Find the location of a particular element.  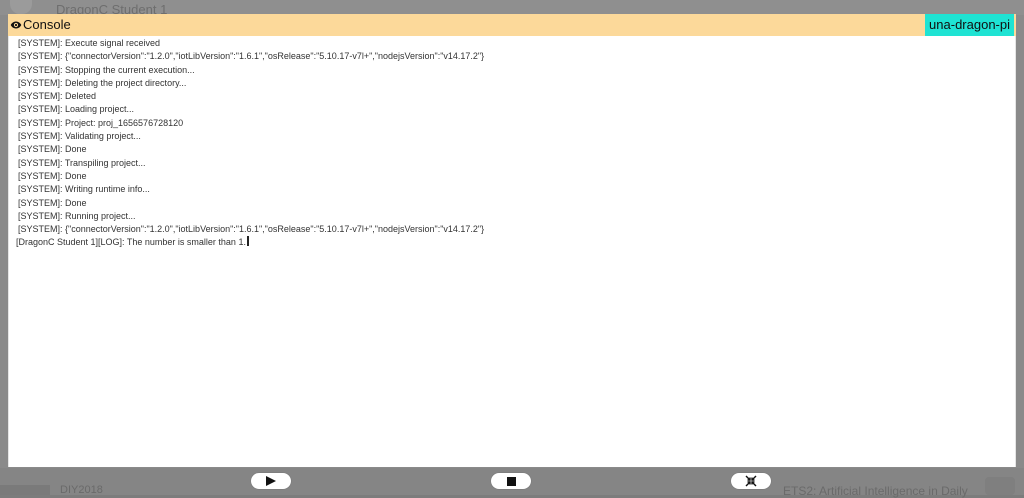

collapse-button is located at coordinates (751, 481).